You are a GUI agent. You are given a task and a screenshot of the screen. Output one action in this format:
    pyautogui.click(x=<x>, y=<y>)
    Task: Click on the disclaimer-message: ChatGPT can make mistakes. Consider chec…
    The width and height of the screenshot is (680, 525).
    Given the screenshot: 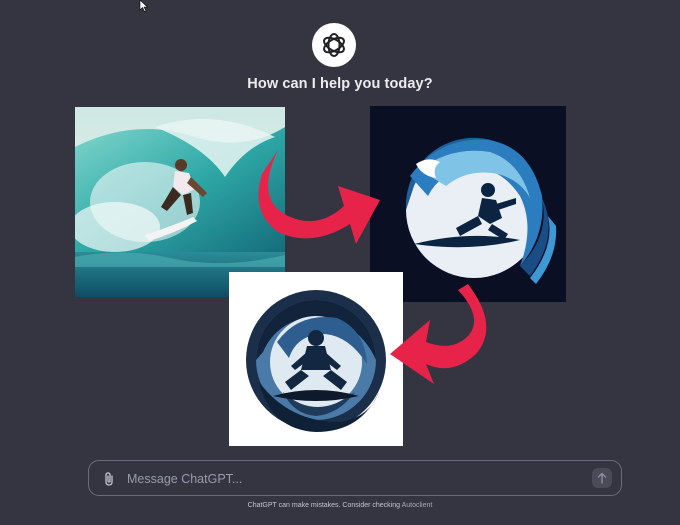 What is the action you would take?
    pyautogui.click(x=324, y=505)
    